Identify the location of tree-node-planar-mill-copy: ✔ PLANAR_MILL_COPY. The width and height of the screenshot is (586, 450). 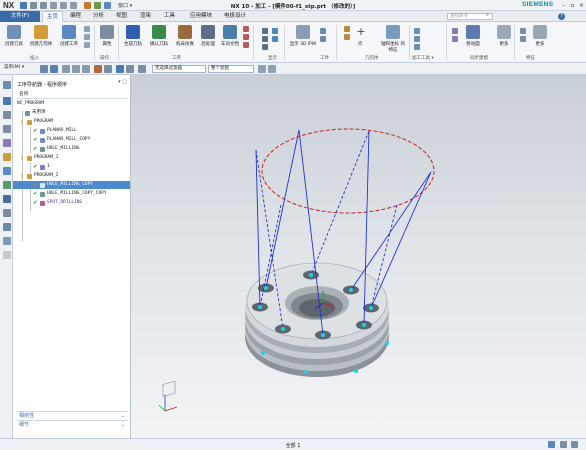
(71, 140).